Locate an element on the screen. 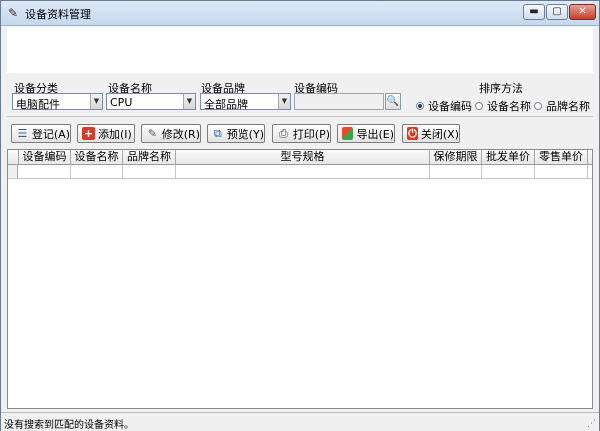 The height and width of the screenshot is (431, 600). minimize-button: ▬ is located at coordinates (534, 12).